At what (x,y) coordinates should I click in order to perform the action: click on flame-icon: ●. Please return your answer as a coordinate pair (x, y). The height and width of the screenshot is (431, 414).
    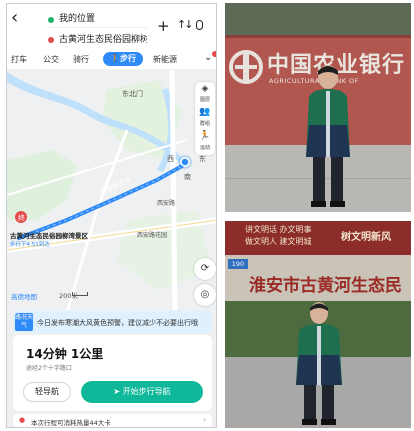
    Looking at the image, I should click on (22, 420).